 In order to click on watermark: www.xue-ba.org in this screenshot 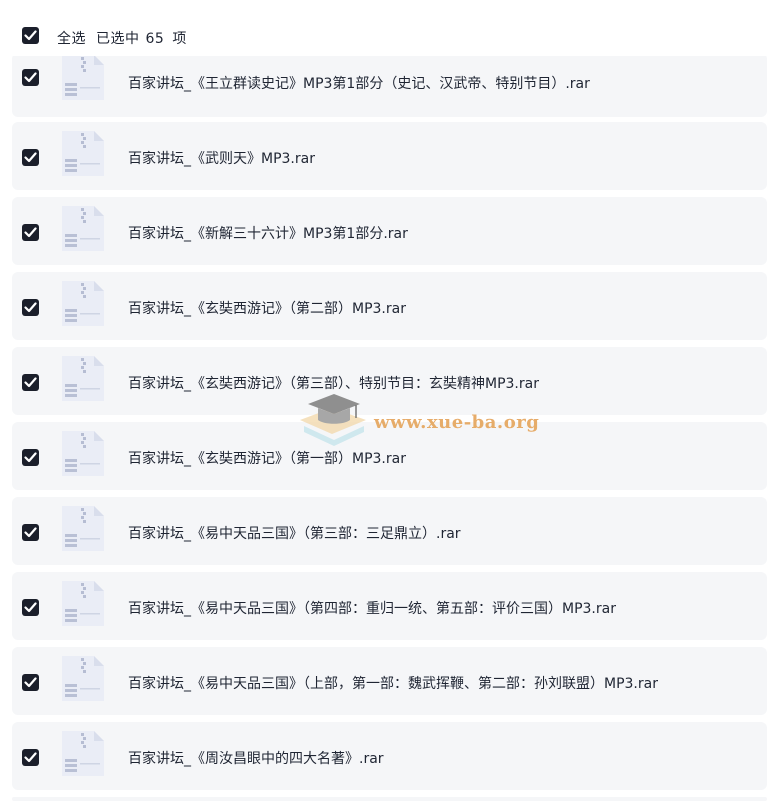, I will do `click(424, 422)`.